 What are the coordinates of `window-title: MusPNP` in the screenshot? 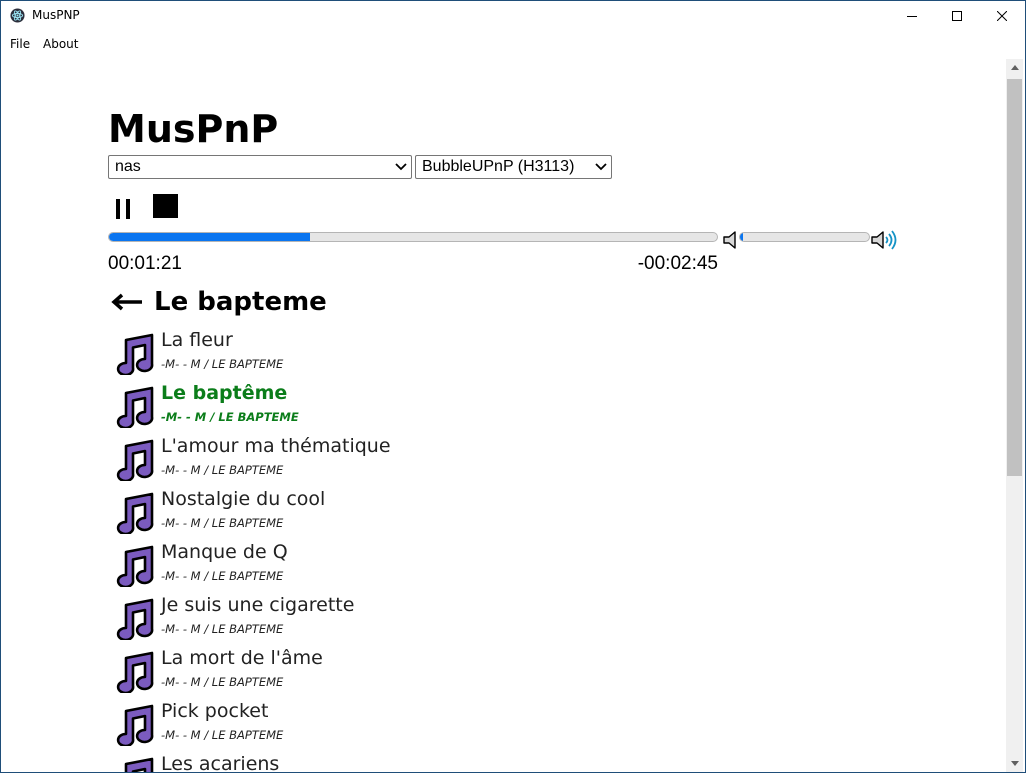 It's located at (56, 15).